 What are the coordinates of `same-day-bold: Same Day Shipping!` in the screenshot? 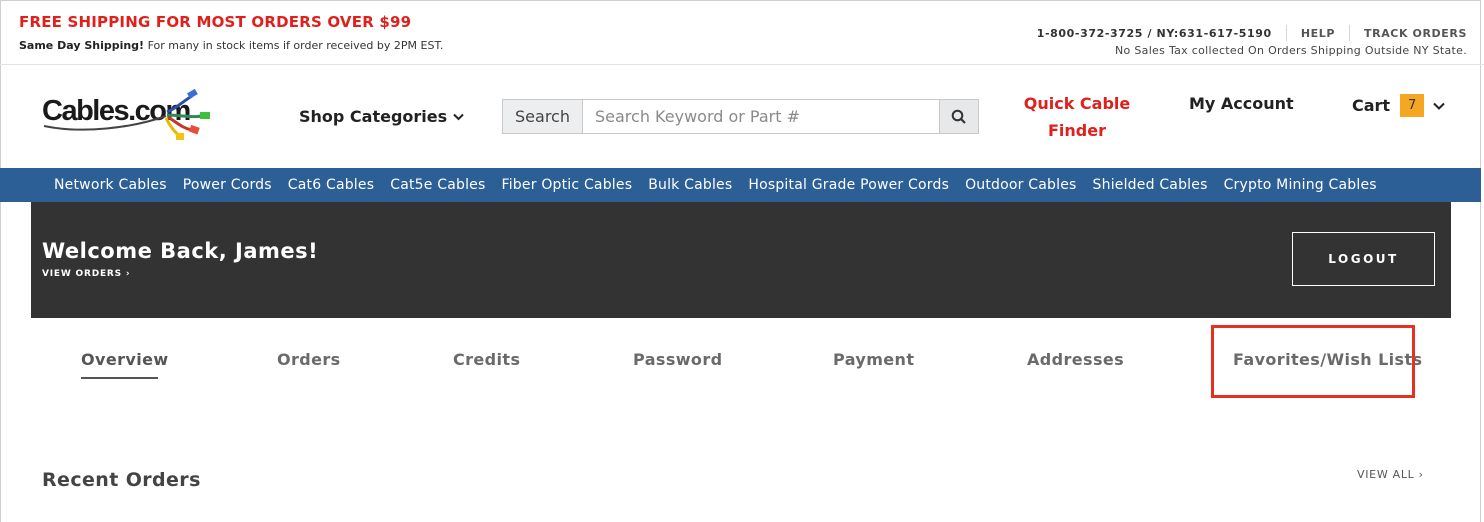 It's located at (82, 45).